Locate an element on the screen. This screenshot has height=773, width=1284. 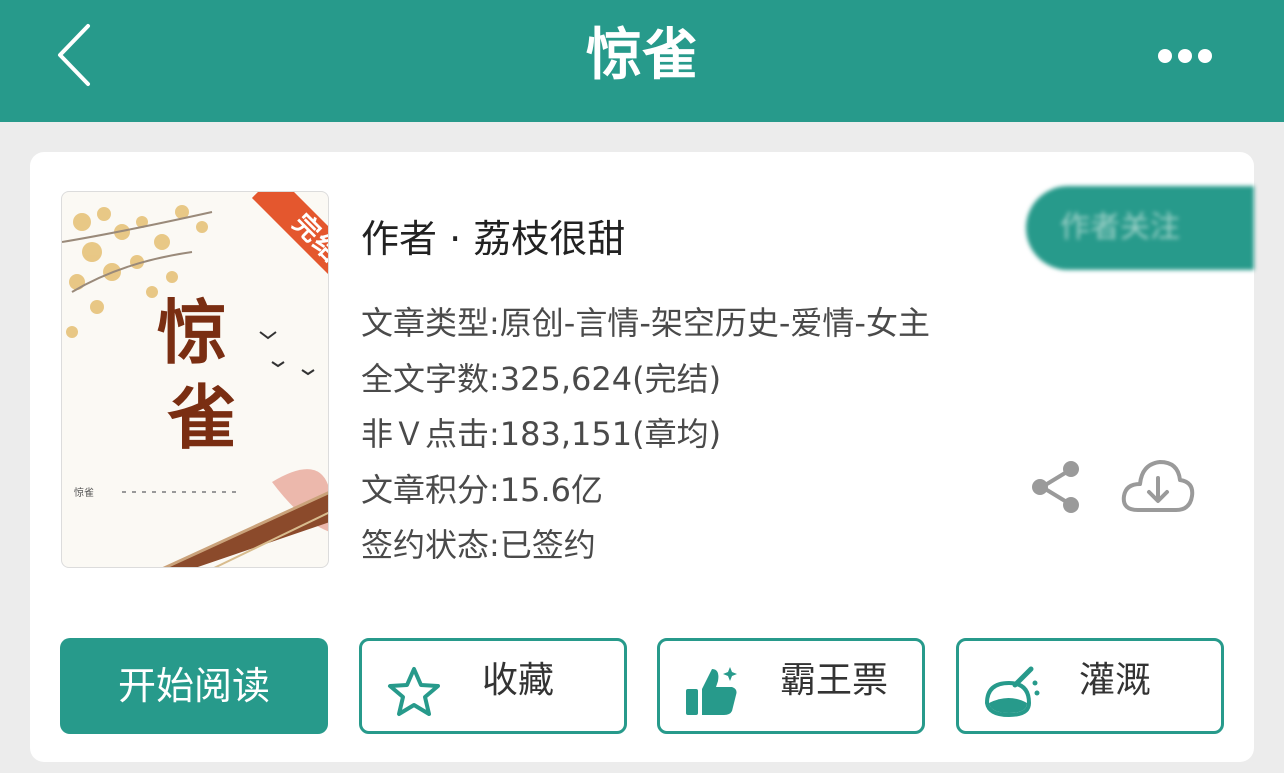
collect-label: 收藏 is located at coordinates (518, 680).